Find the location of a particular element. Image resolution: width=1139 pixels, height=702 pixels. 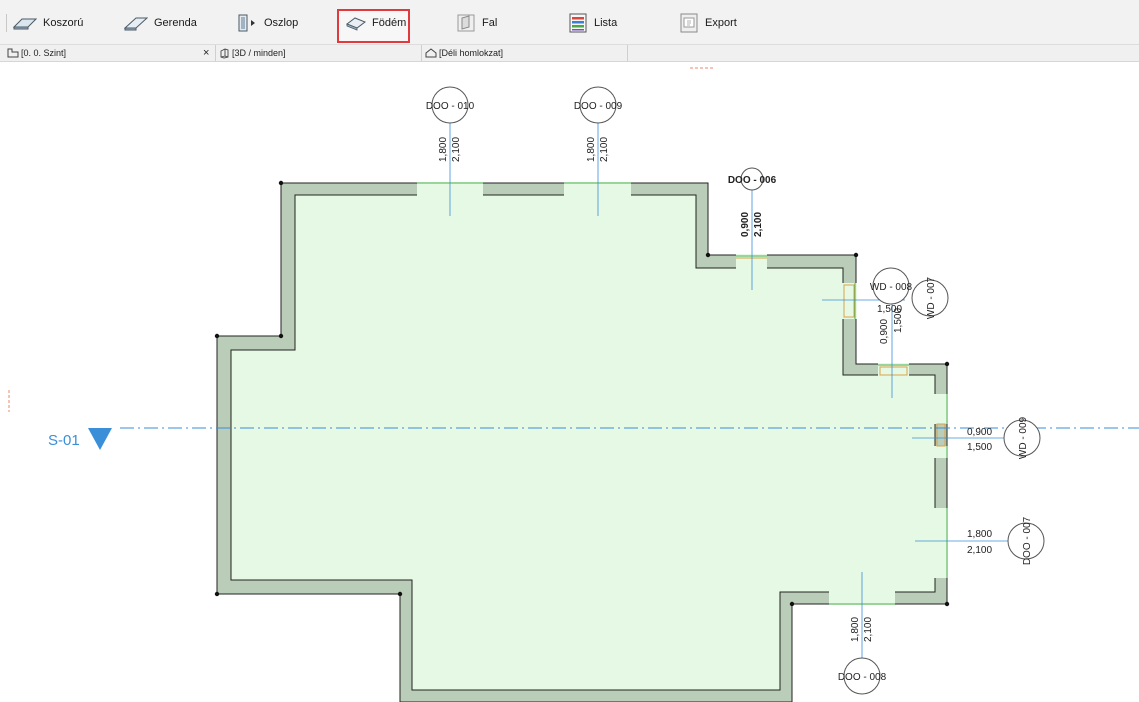

list-icon is located at coordinates (578, 23).